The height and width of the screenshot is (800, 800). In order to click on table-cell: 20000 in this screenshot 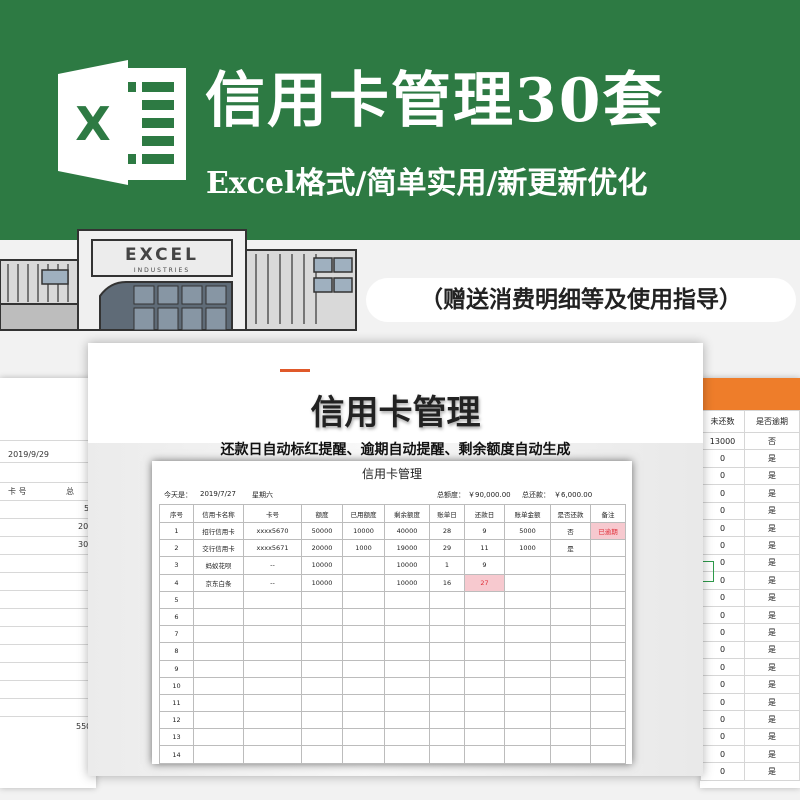, I will do `click(322, 548)`.